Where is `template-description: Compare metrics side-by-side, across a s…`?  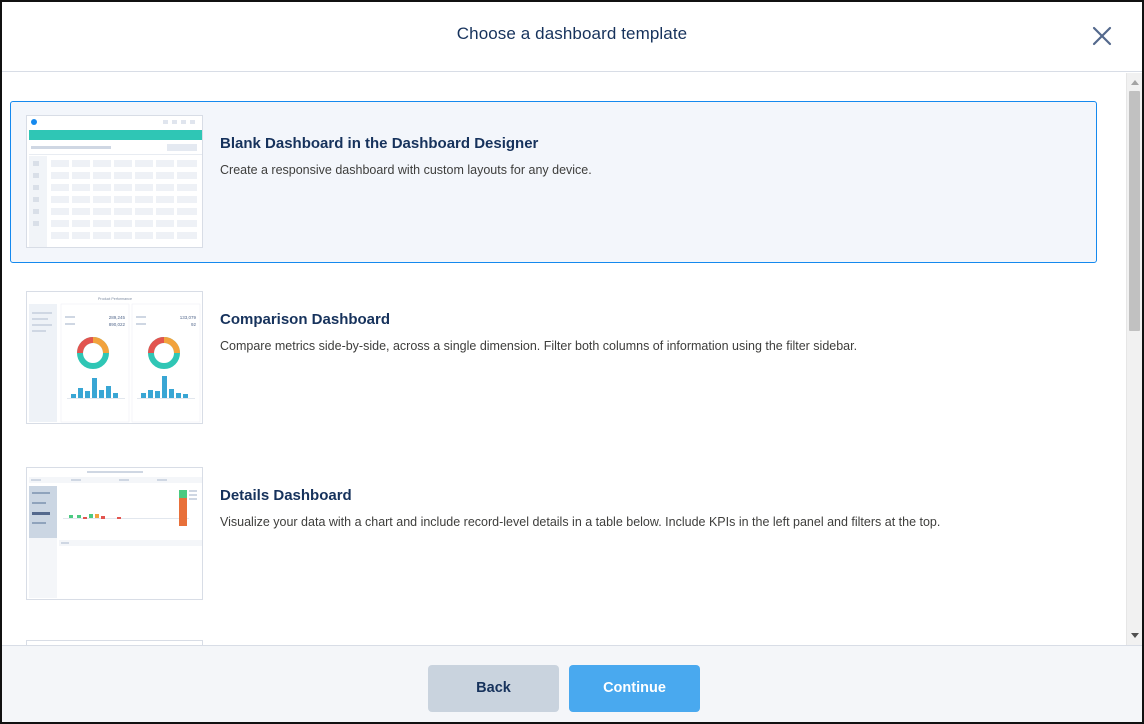 template-description: Compare metrics side-by-side, across a s… is located at coordinates (539, 346).